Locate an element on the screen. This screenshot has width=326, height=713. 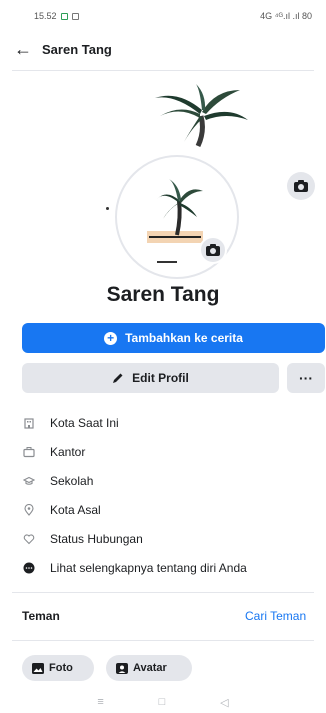
notification-message-icon is located at coordinates (75, 16).